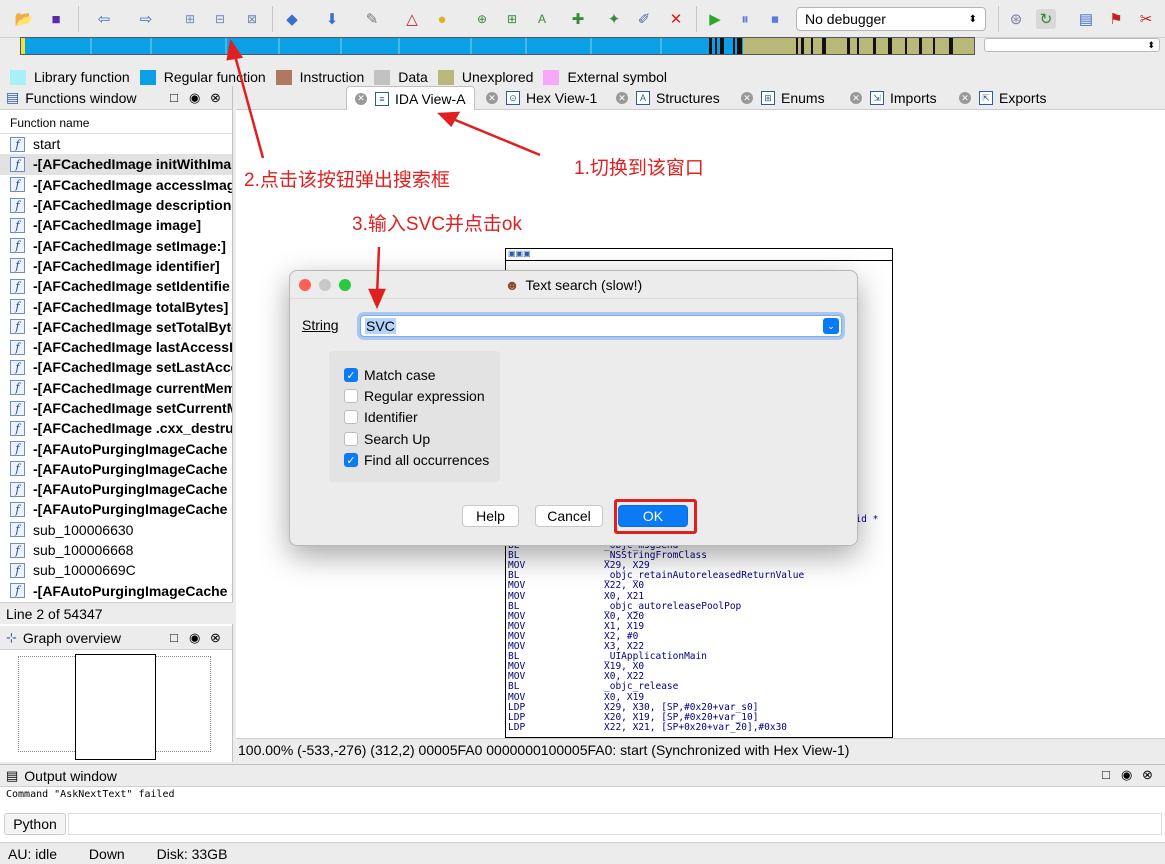 Image resolution: width=1165 pixels, height=864 pixels. What do you see at coordinates (116, 327) in the screenshot?
I see `function-list-item: f -[AFCachedImage setTotalByte` at bounding box center [116, 327].